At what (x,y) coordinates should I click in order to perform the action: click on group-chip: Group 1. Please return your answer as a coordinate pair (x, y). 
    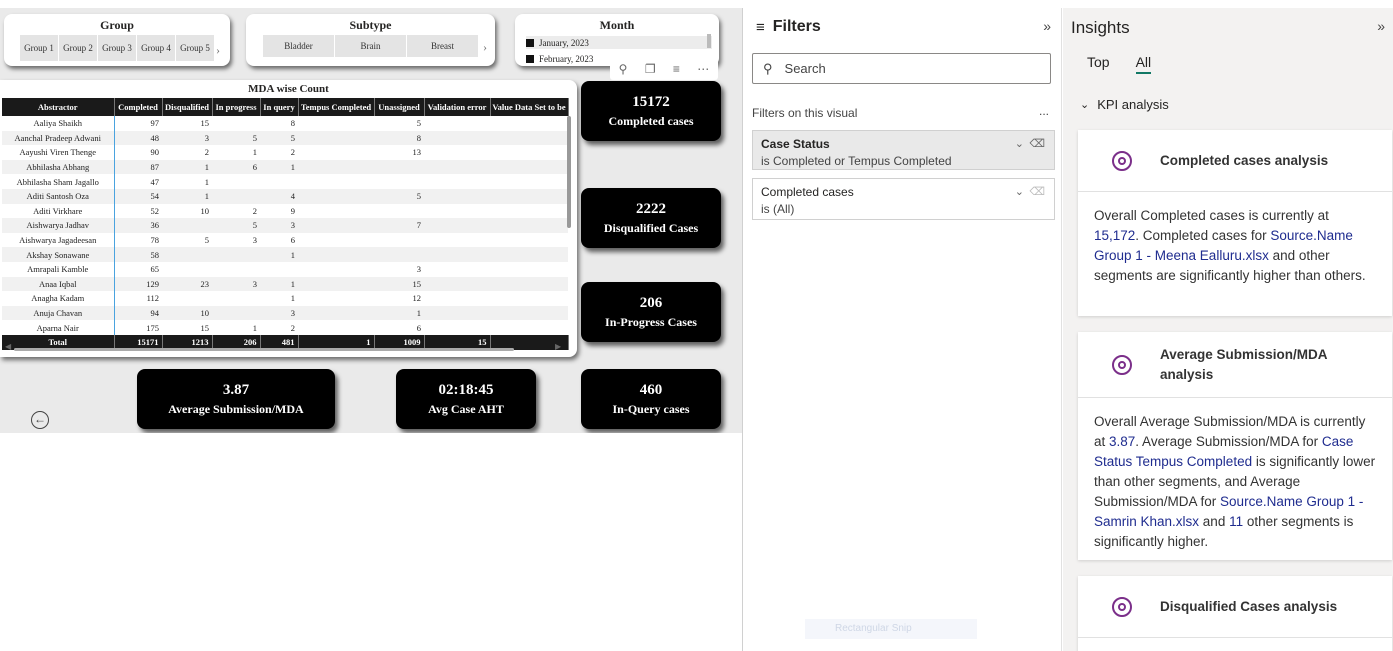
    Looking at the image, I should click on (39, 48).